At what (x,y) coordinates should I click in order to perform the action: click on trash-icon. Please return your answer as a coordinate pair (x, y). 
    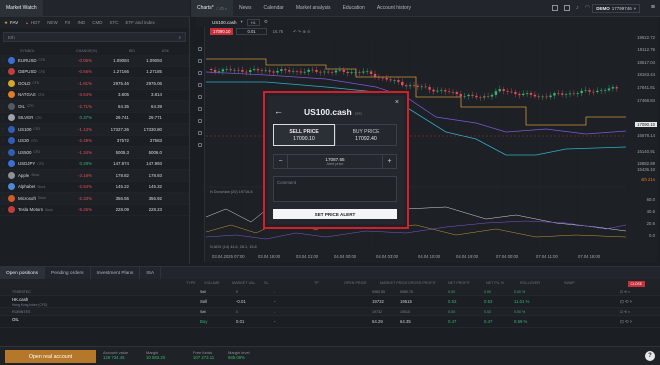
    Looking at the image, I should click on (200, 145).